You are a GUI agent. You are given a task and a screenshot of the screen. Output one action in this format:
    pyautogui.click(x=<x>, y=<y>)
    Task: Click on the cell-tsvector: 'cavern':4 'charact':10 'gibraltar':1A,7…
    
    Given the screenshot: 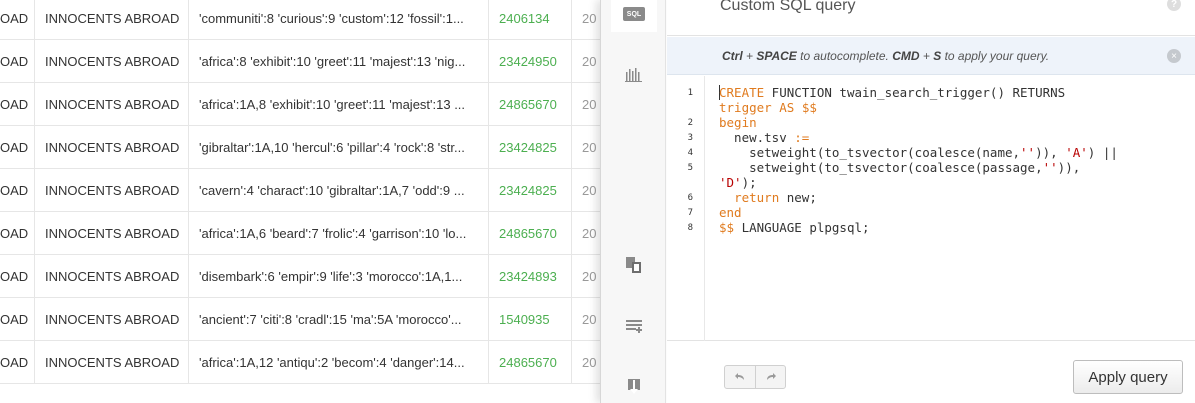 What is the action you would take?
    pyautogui.click(x=339, y=190)
    